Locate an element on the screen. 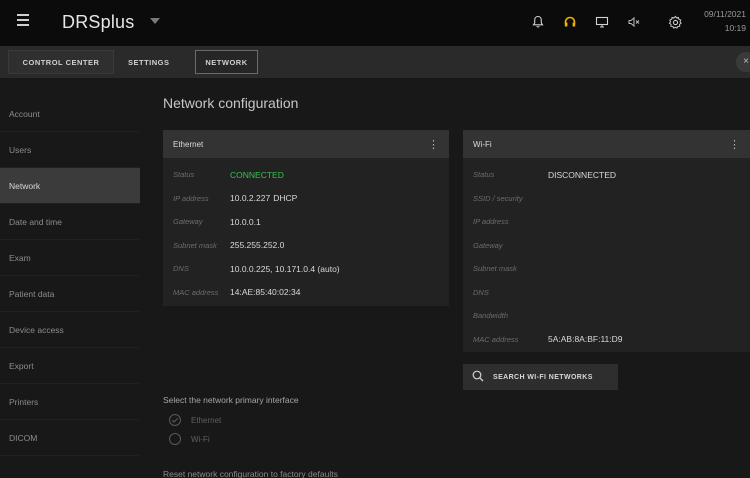 This screenshot has width=750, height=478. ethernet-card-title: Ethernet is located at coordinates (188, 144).